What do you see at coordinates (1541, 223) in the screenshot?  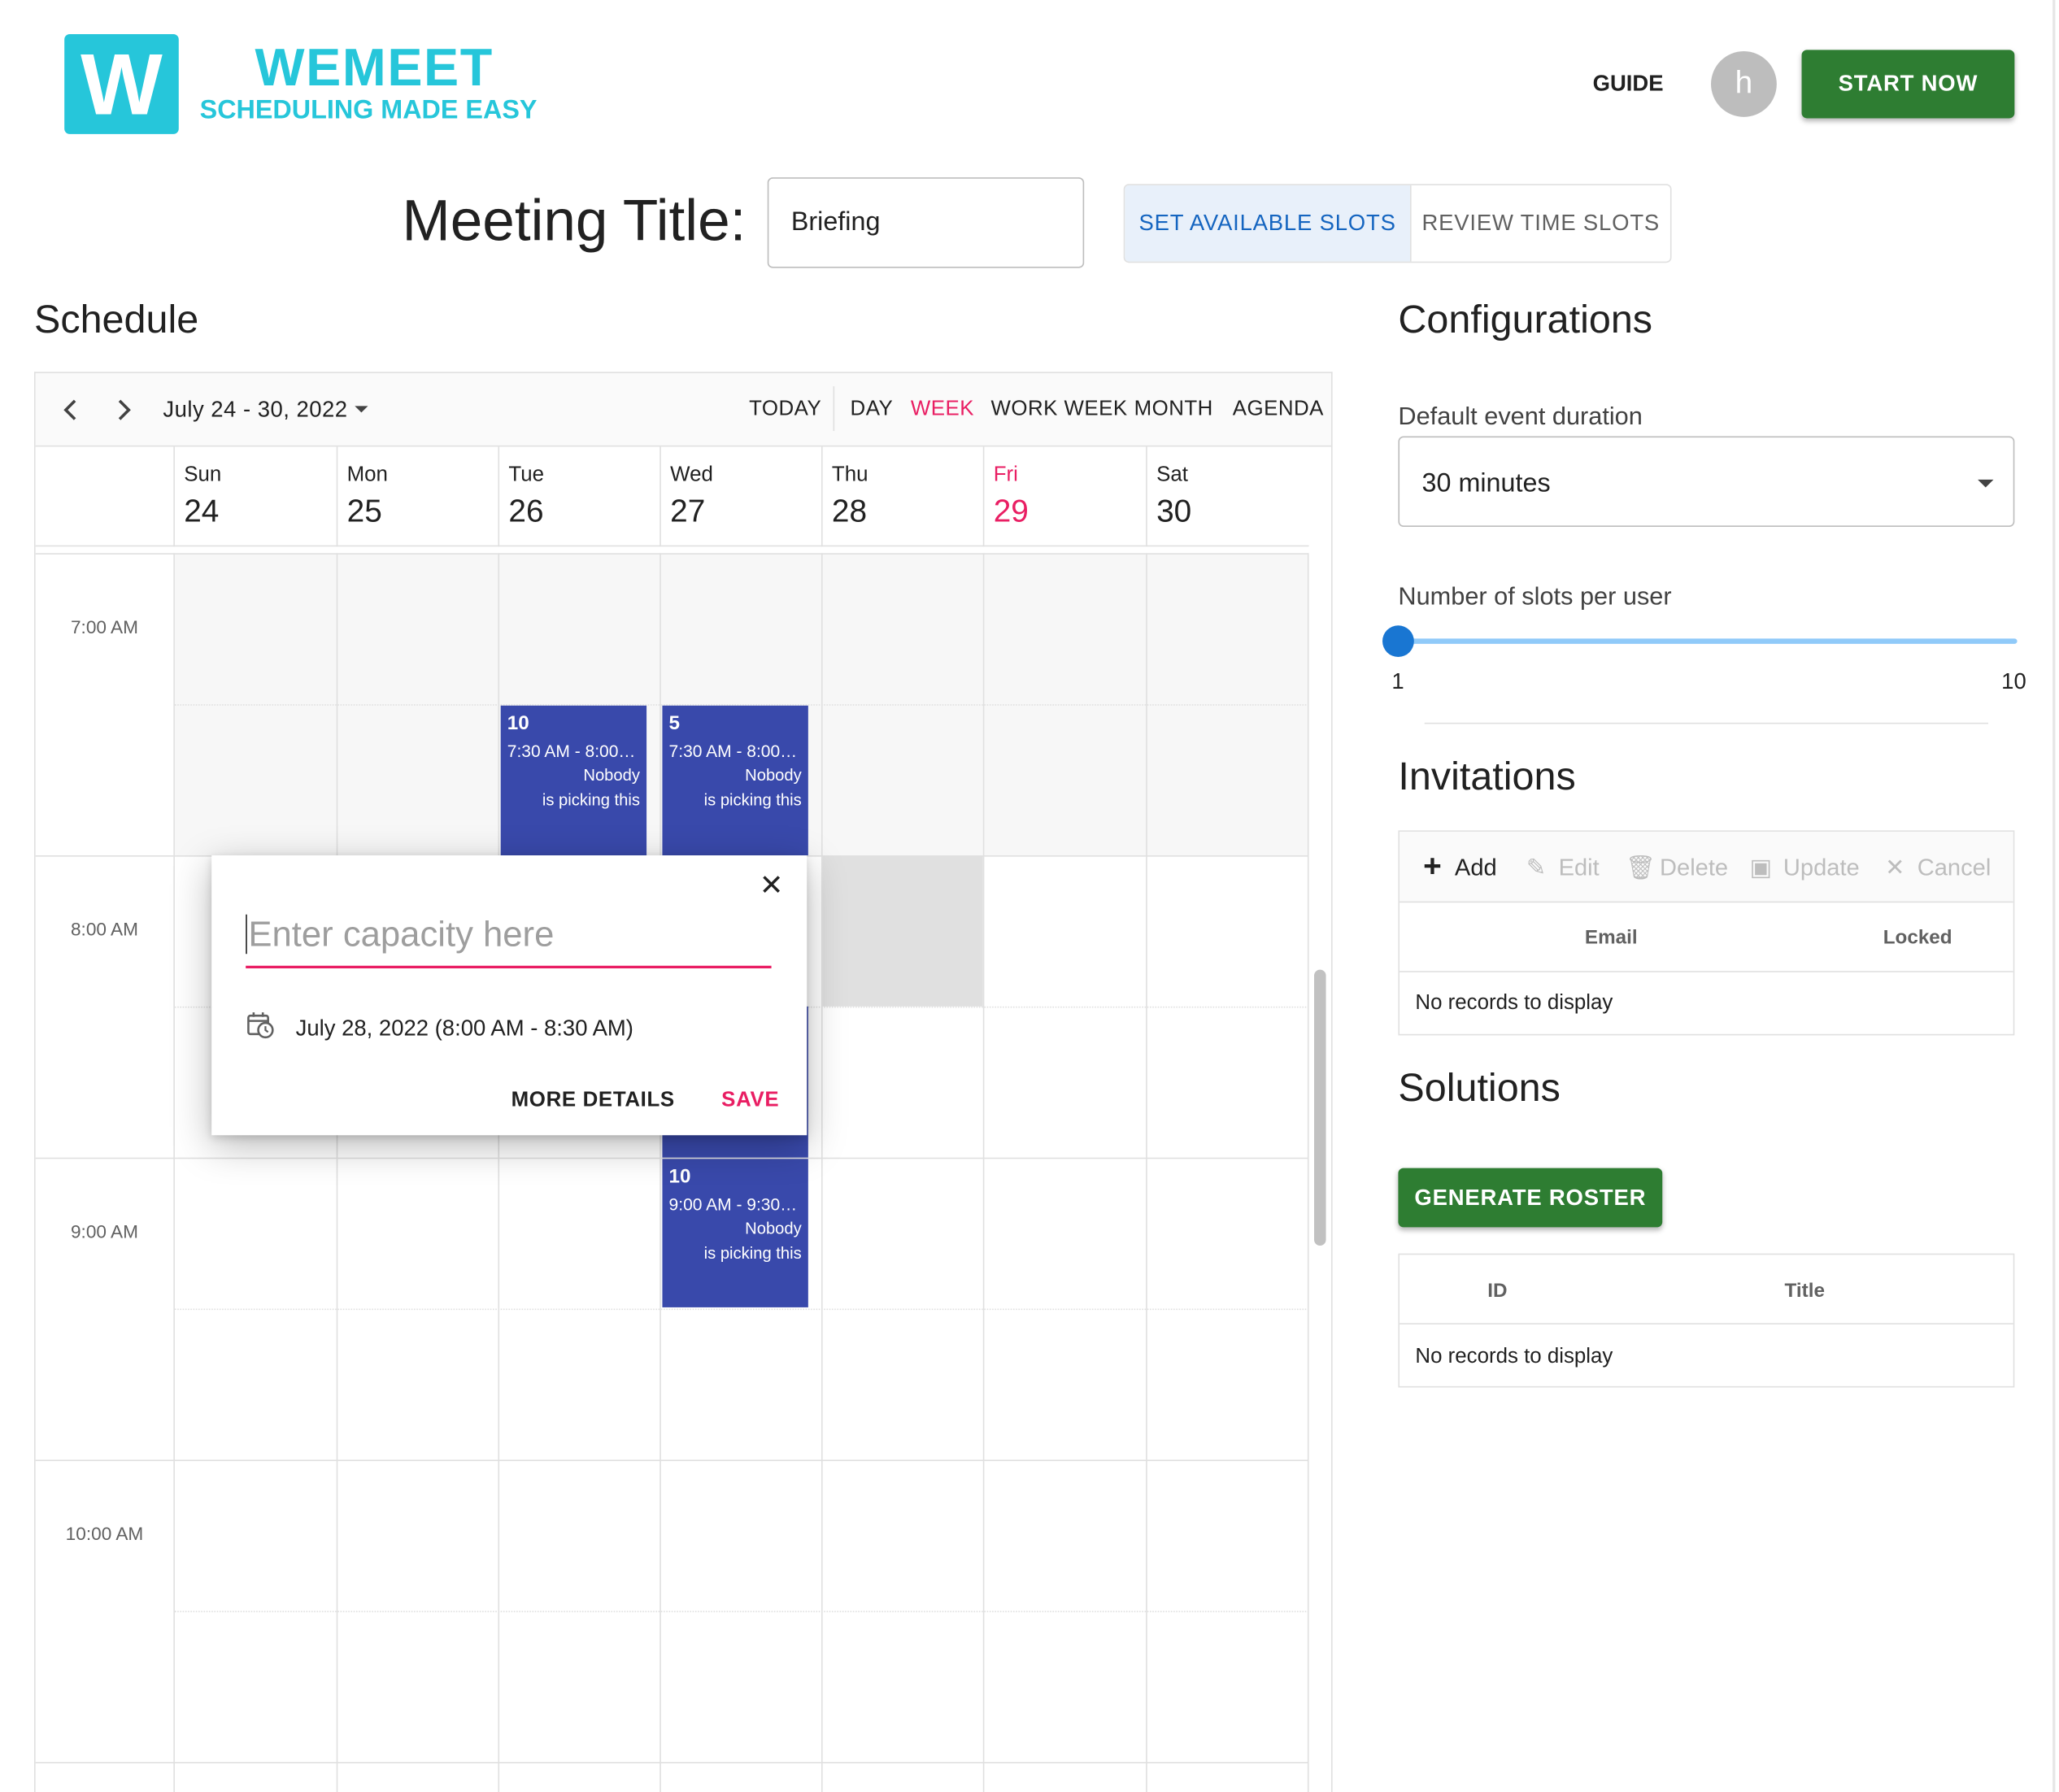 I see `tab-review-time-slots: REVIEW TIME SLOTS` at bounding box center [1541, 223].